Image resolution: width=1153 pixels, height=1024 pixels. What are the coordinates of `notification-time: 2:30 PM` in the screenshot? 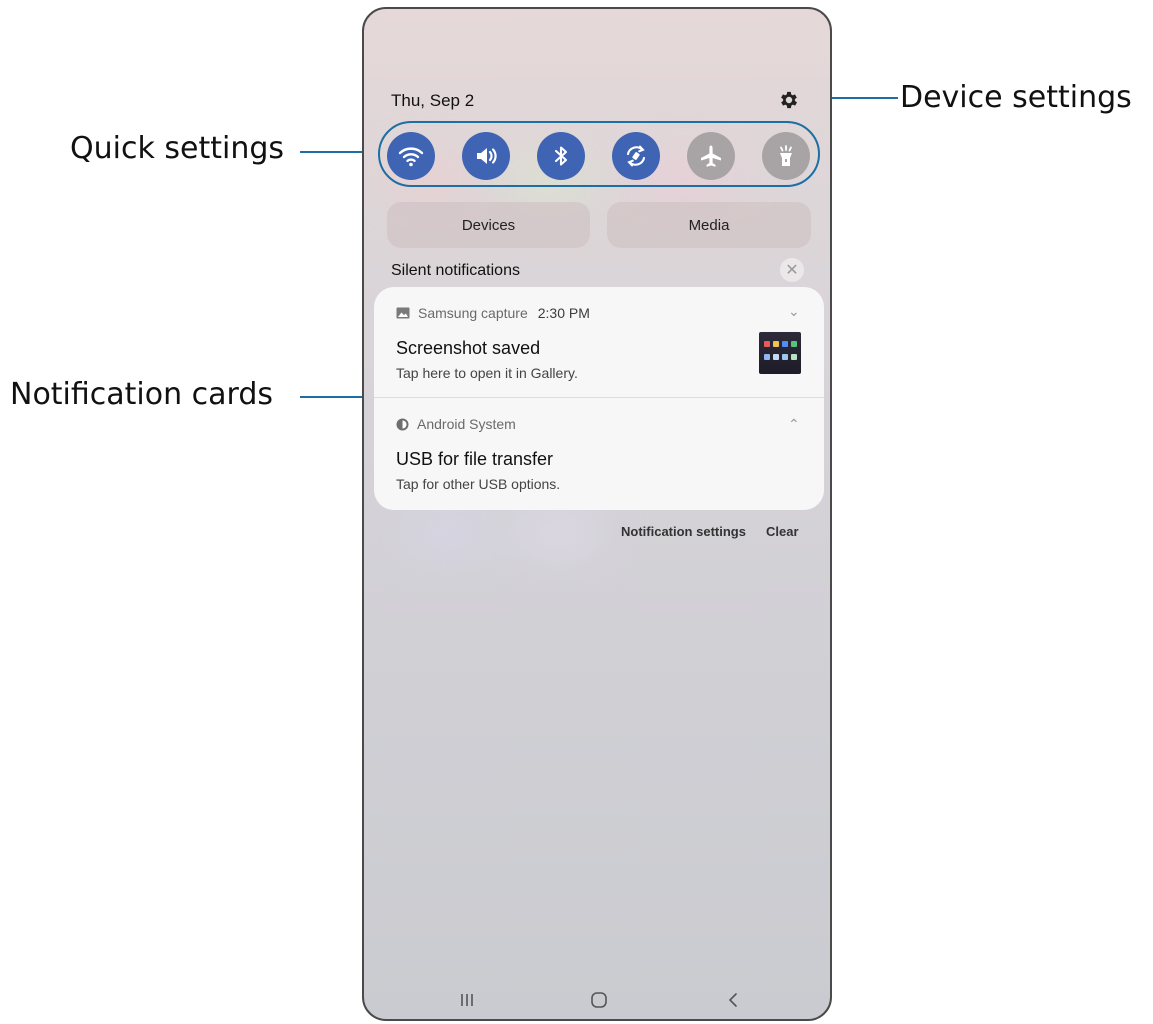 It's located at (563, 313).